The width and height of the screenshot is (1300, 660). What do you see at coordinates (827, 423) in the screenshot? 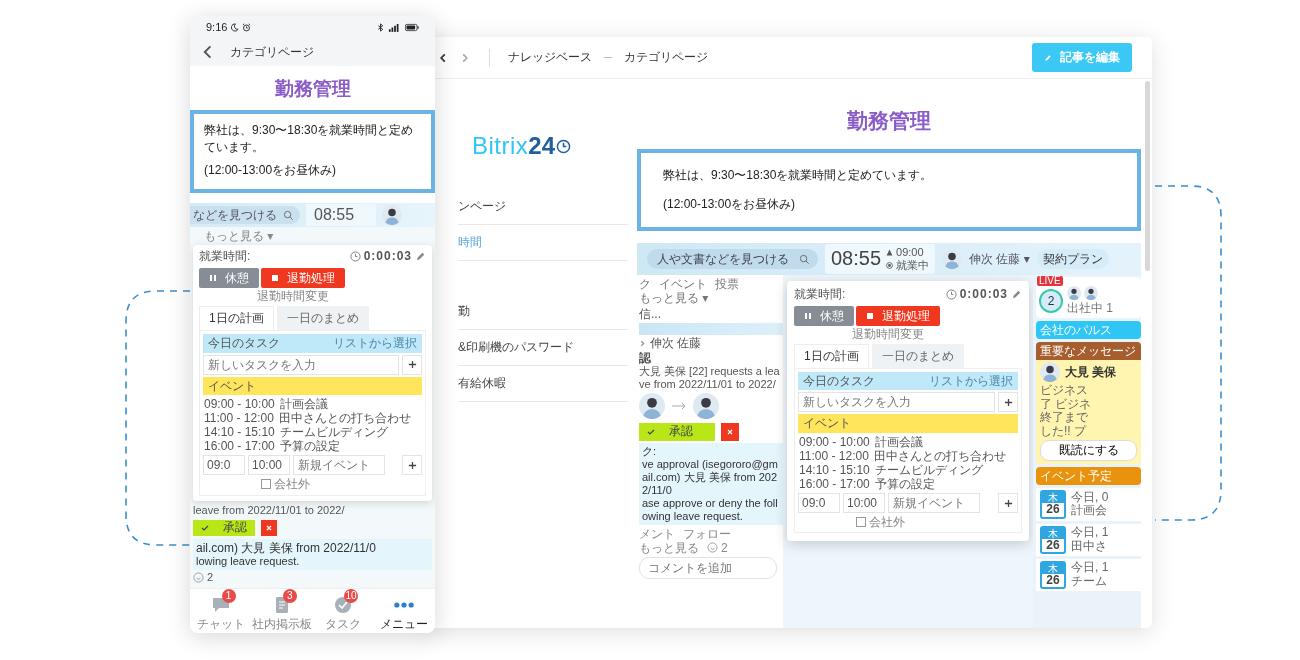
I see `section-title: イベント` at bounding box center [827, 423].